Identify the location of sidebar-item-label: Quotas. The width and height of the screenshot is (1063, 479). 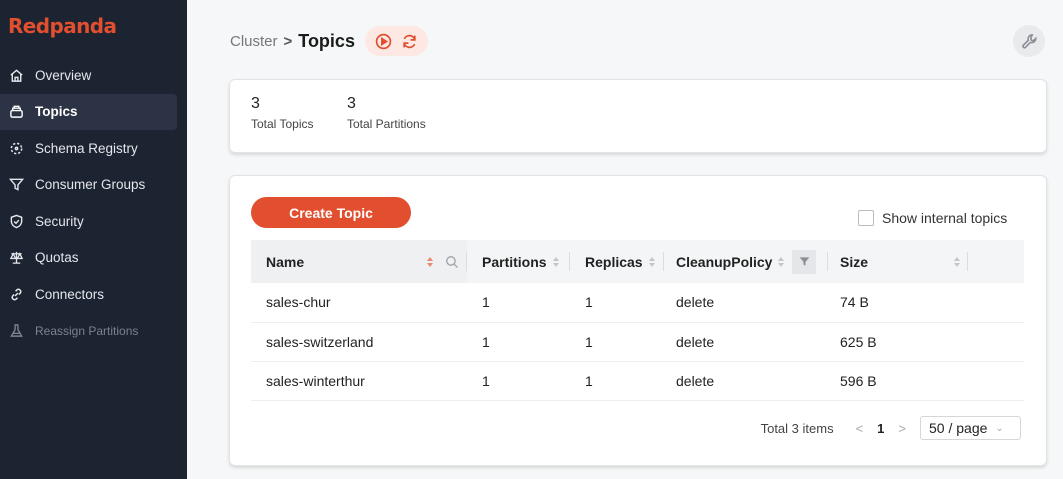
(57, 258).